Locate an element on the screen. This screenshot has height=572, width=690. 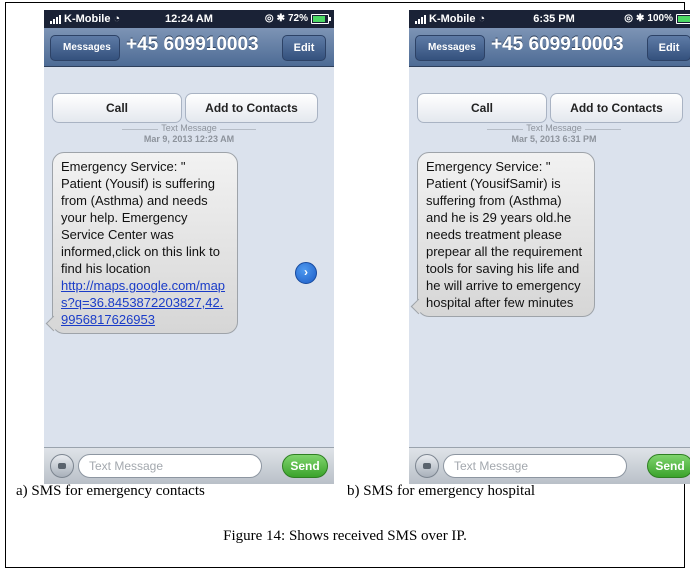
subfigure-caption-a: a) SMS for emergency contacts is located at coordinates (110, 491).